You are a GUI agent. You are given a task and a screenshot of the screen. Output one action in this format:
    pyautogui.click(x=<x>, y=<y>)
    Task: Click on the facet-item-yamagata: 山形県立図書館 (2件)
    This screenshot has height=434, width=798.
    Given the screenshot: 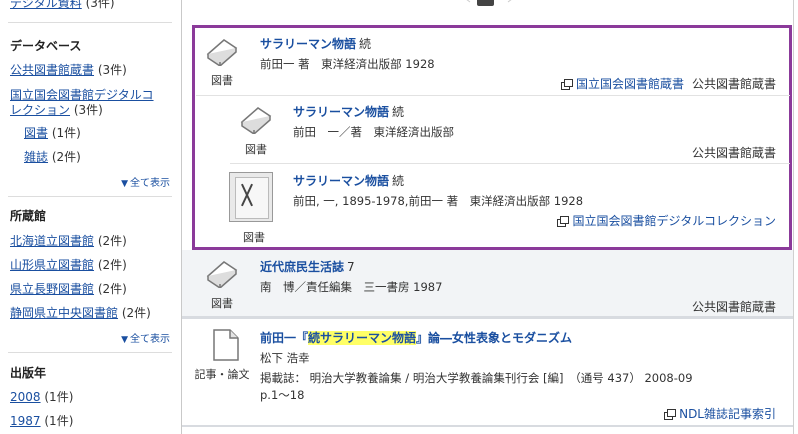 What is the action you would take?
    pyautogui.click(x=68, y=265)
    